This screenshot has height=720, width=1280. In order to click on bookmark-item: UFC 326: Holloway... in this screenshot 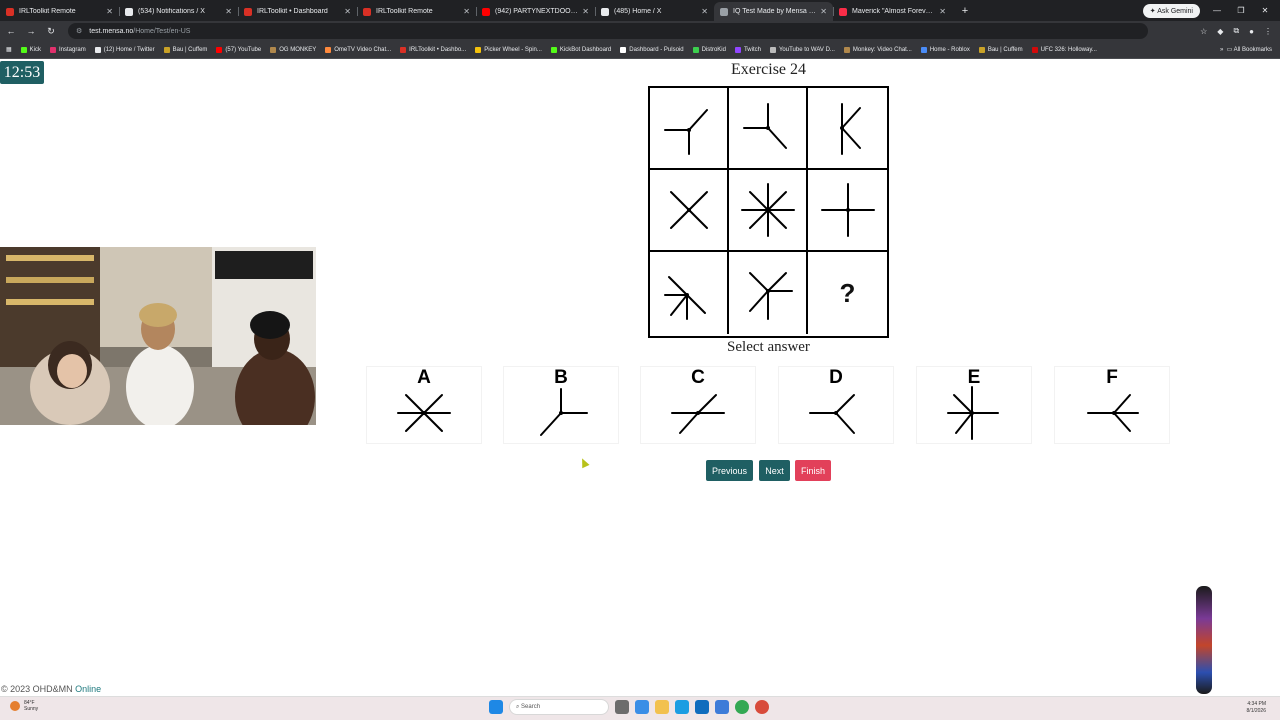, I will do `click(1064, 49)`.